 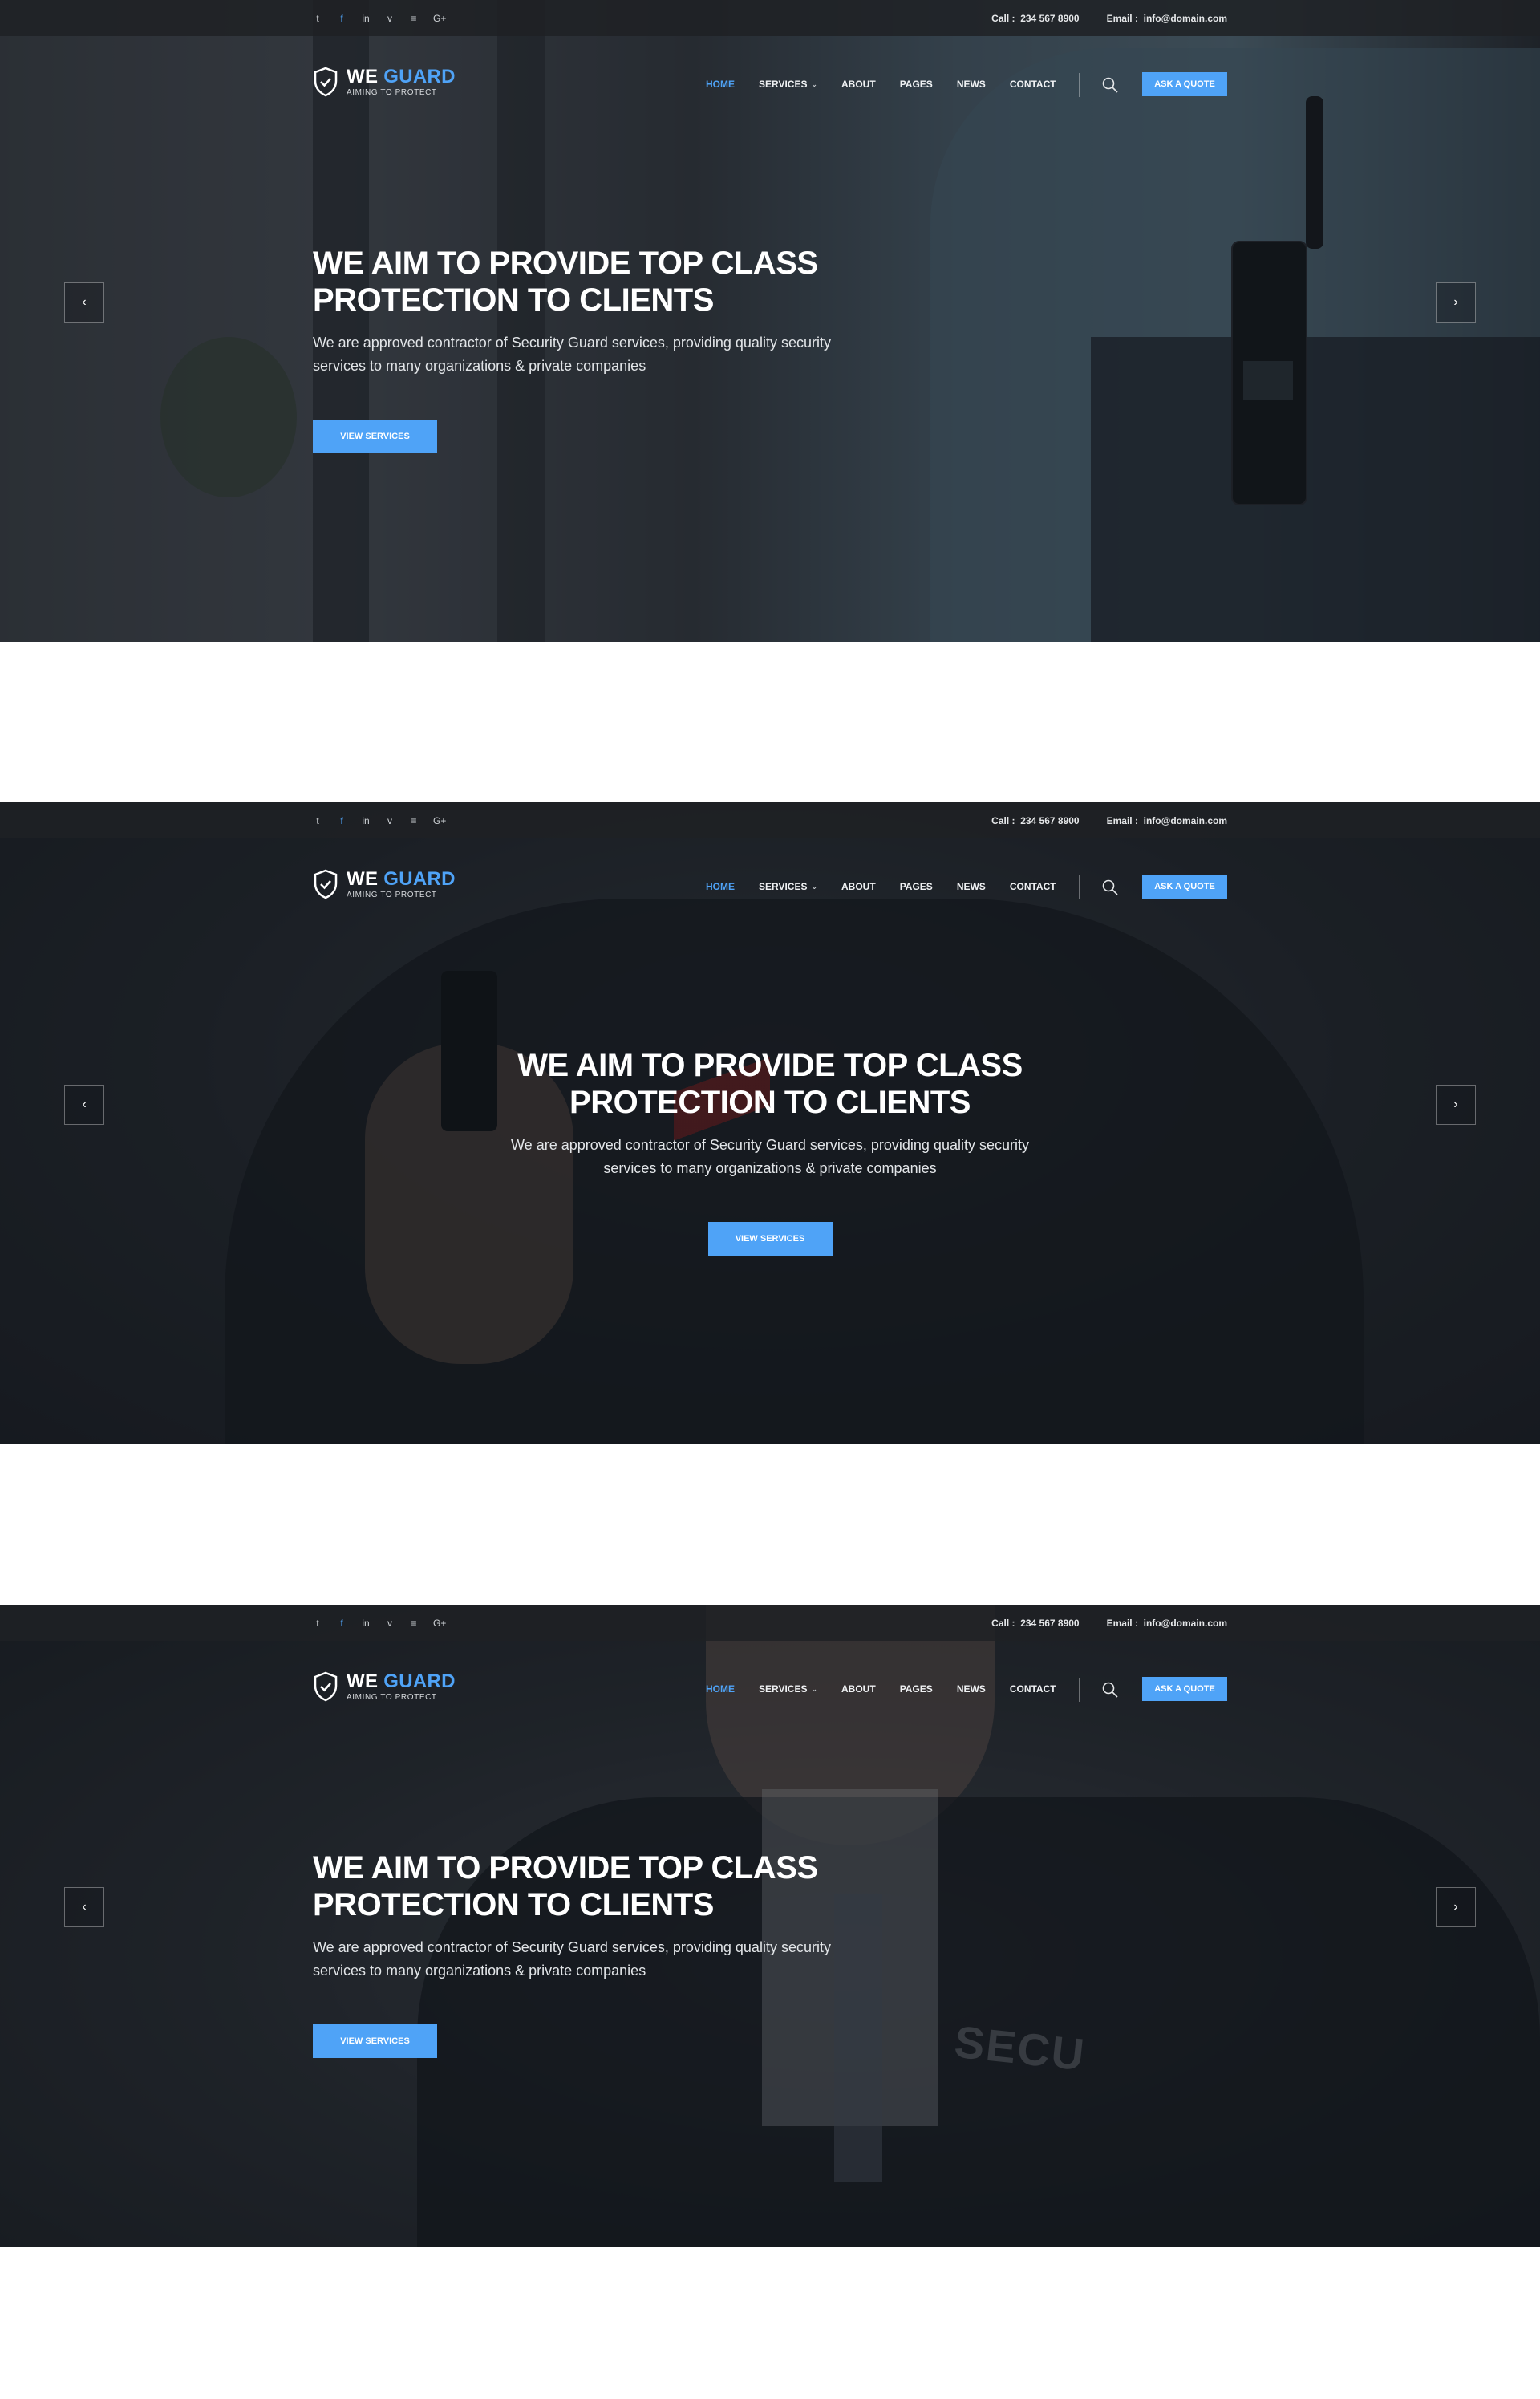 What do you see at coordinates (513, 300) in the screenshot?
I see `hero-title-line-2: PROTECTION TO CLIENTS` at bounding box center [513, 300].